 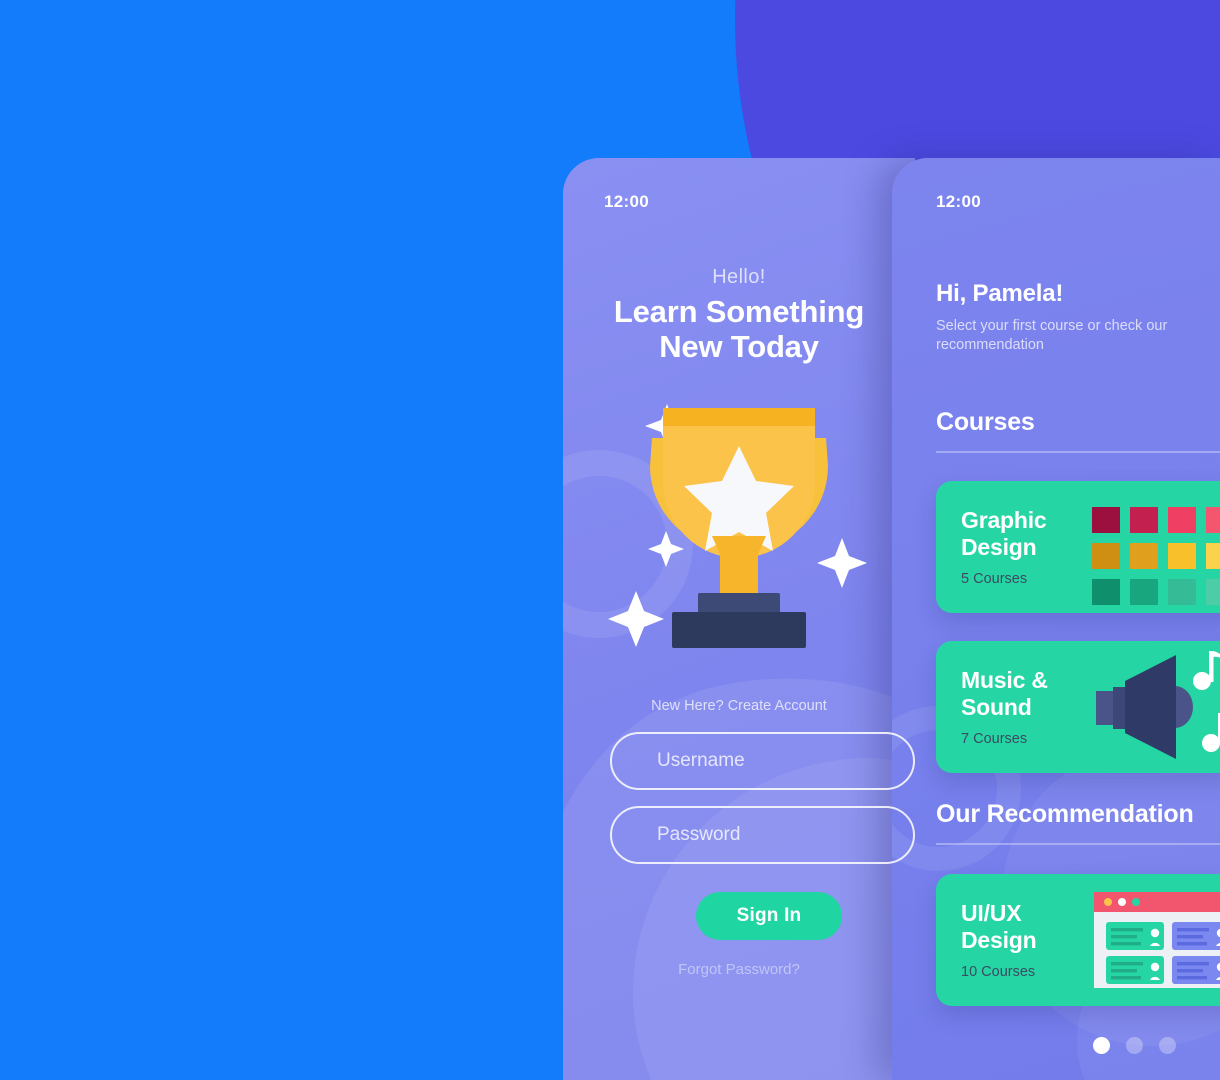 What do you see at coordinates (739, 311) in the screenshot?
I see `headline-line-1: Learn Something` at bounding box center [739, 311].